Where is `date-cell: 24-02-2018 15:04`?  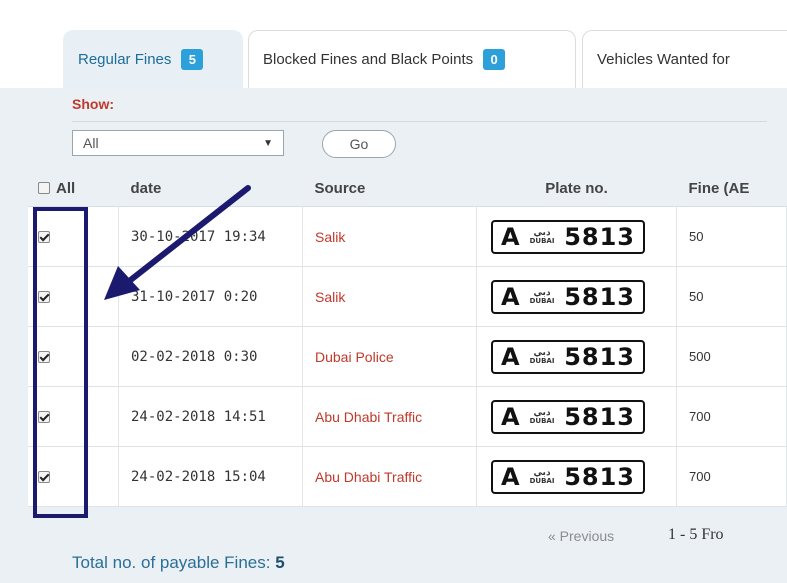 date-cell: 24-02-2018 15:04 is located at coordinates (210, 476).